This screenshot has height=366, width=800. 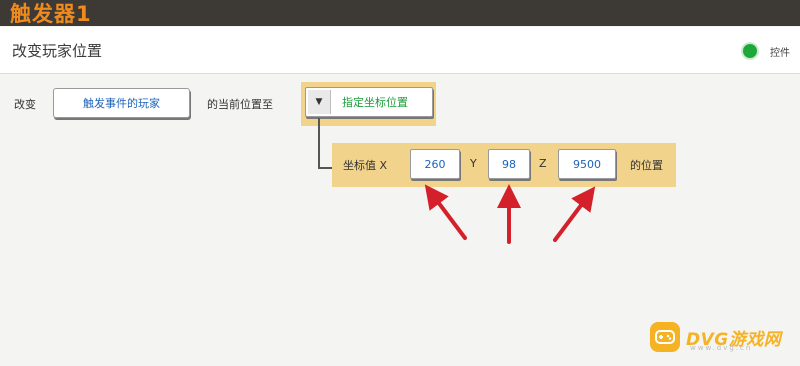 What do you see at coordinates (721, 348) in the screenshot?
I see `watermark-url: www.dvg.cn` at bounding box center [721, 348].